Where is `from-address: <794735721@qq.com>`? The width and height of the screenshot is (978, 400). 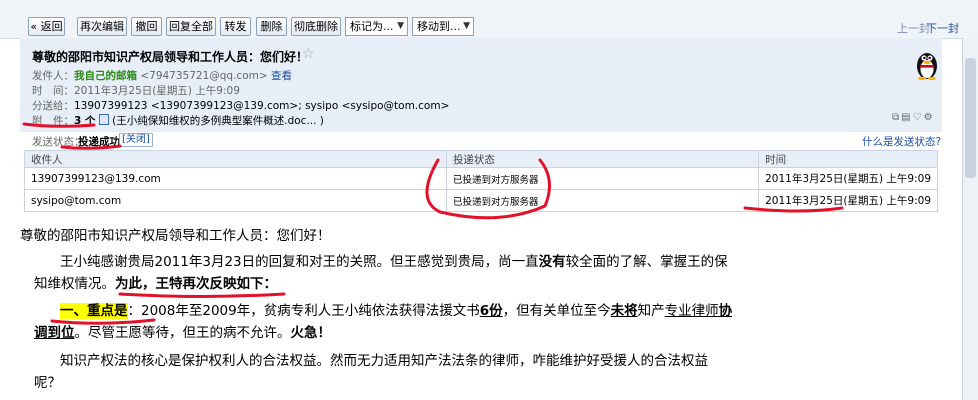 from-address: <794735721@qq.com> is located at coordinates (204, 76).